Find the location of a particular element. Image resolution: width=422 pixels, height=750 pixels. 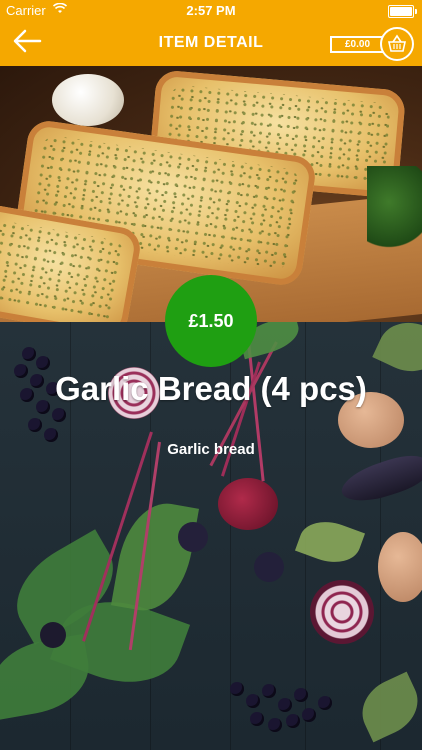

price-badge: £1.50 is located at coordinates (211, 321).